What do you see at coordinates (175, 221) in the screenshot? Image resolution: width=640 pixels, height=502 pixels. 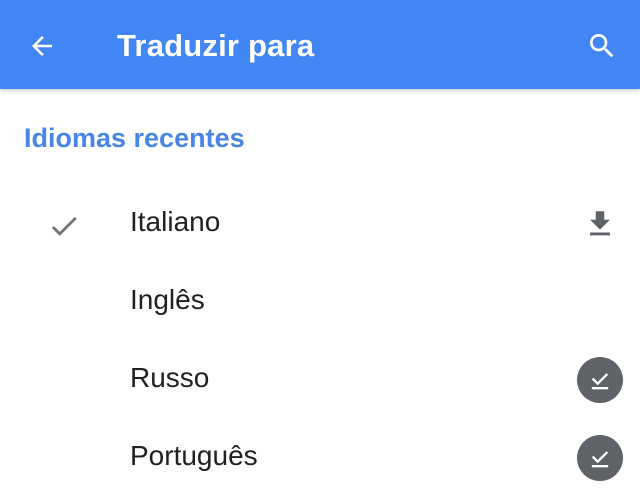 I see `language-label: Italiano` at bounding box center [175, 221].